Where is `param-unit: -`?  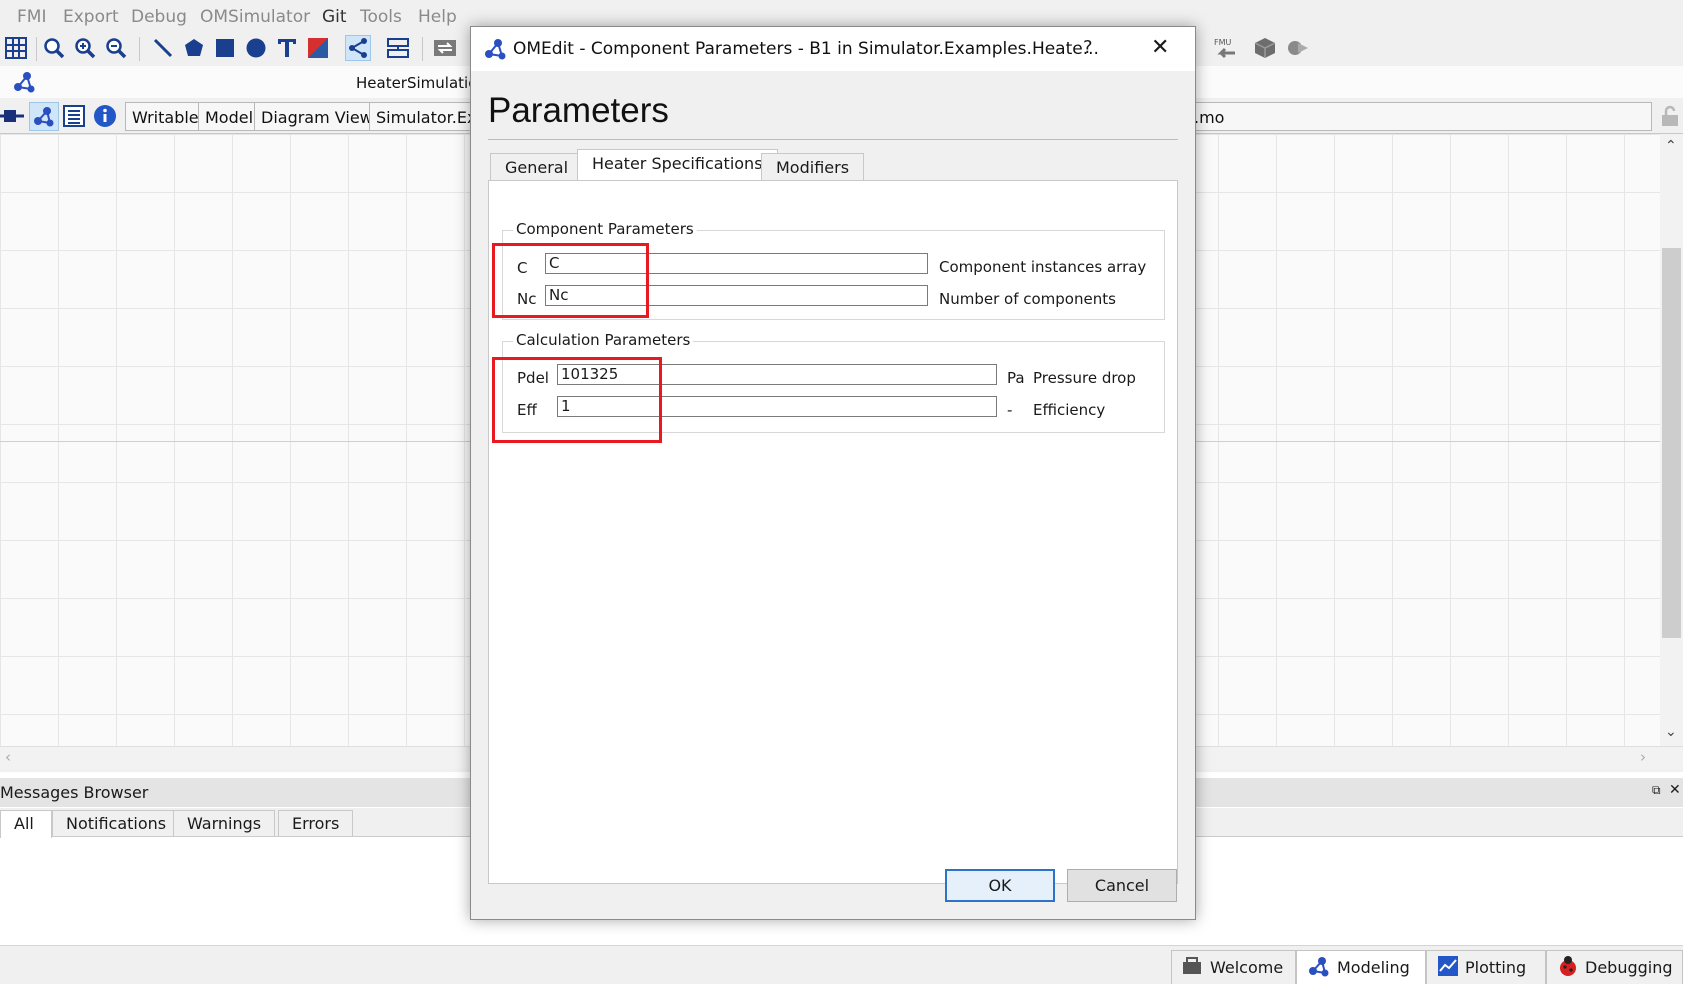
param-unit: - is located at coordinates (1010, 410).